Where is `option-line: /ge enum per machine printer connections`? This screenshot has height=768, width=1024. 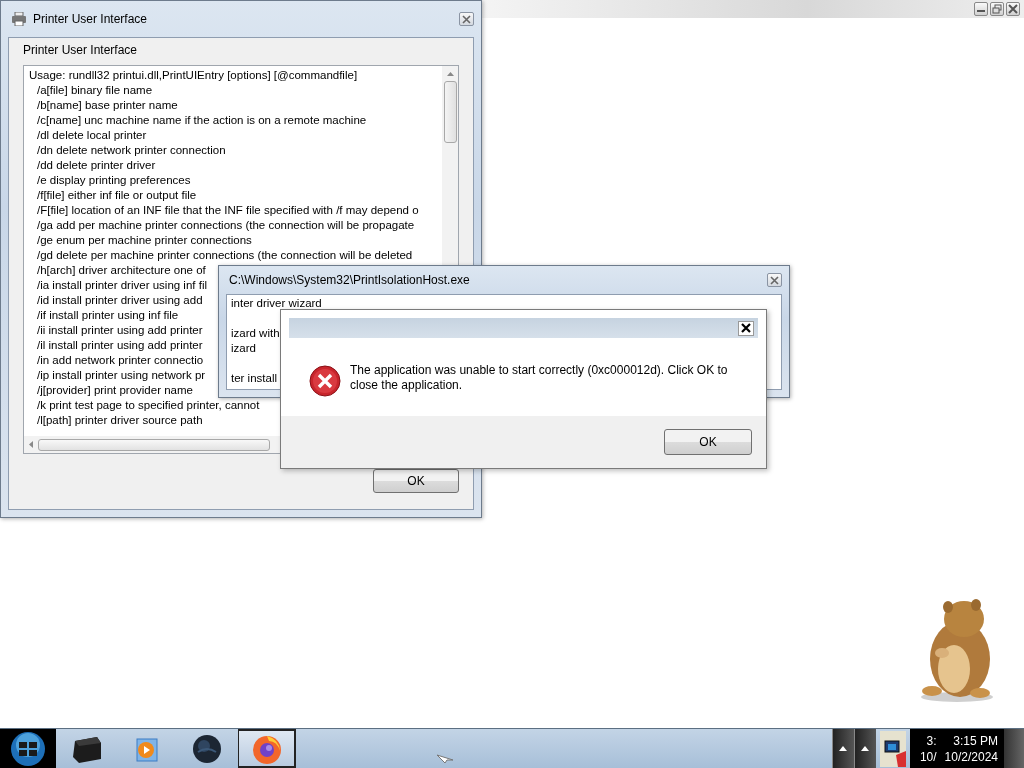
option-line: /ge enum per machine printer connections is located at coordinates (144, 240).